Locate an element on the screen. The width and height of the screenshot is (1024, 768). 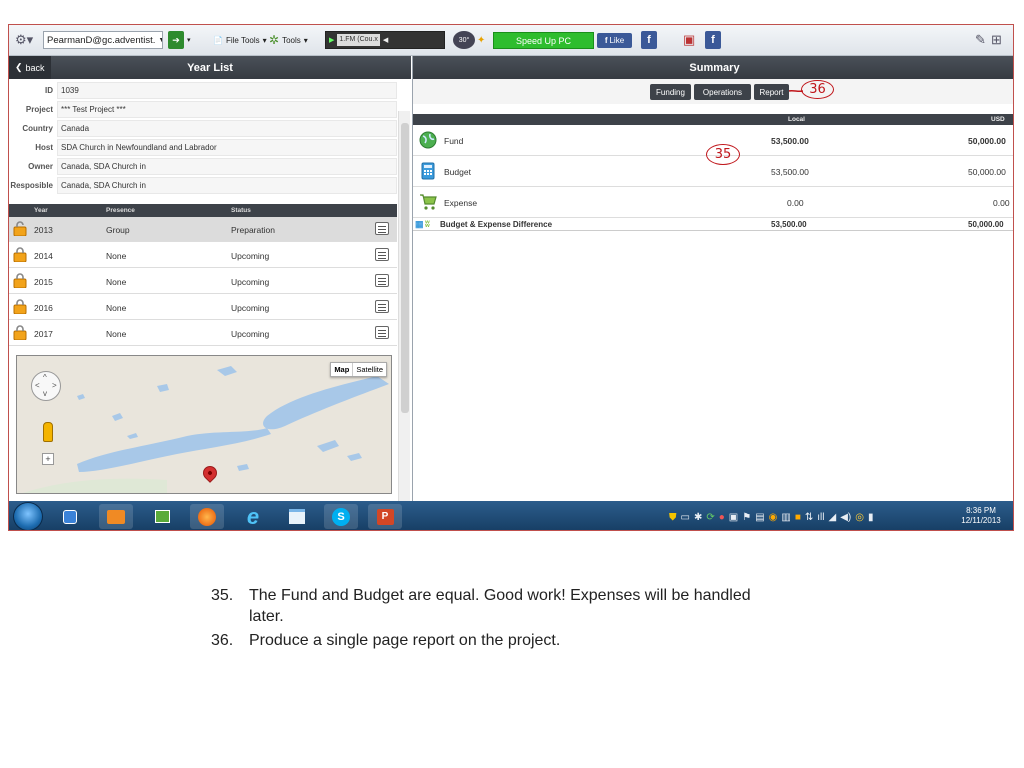
file-tools-menu: 📄 File Tools ▾ is located at coordinates (240, 40).